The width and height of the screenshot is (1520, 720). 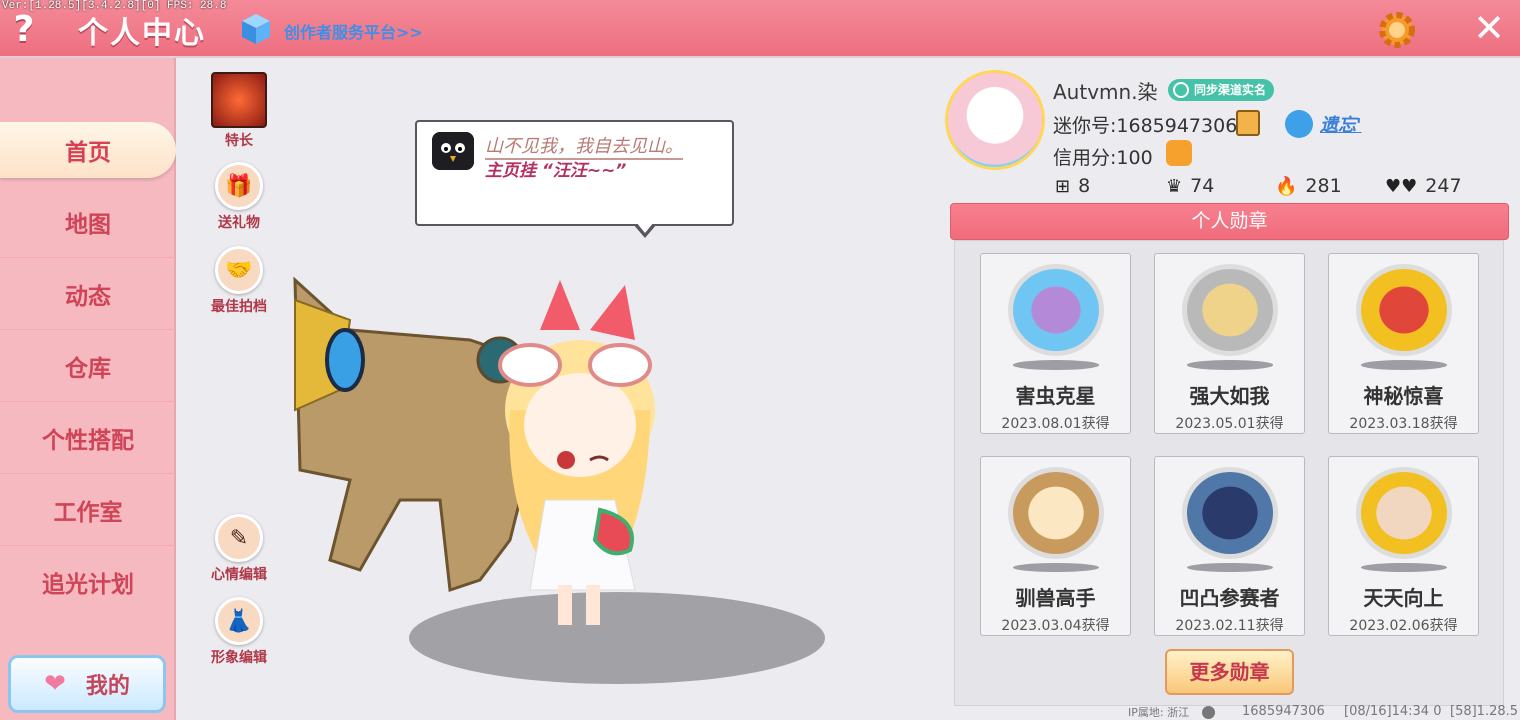 I want to click on skill-icon, so click(x=239, y=100).